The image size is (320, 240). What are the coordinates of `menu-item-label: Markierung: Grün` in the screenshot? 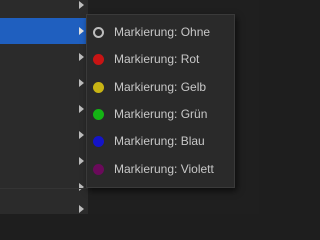 It's located at (161, 114).